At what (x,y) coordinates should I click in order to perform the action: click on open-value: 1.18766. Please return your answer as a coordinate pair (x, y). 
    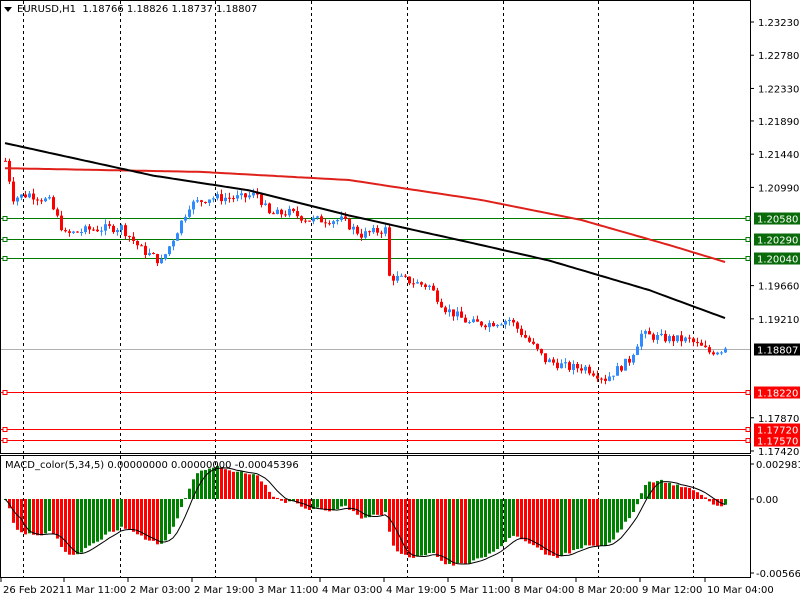
    Looking at the image, I should click on (103, 9).